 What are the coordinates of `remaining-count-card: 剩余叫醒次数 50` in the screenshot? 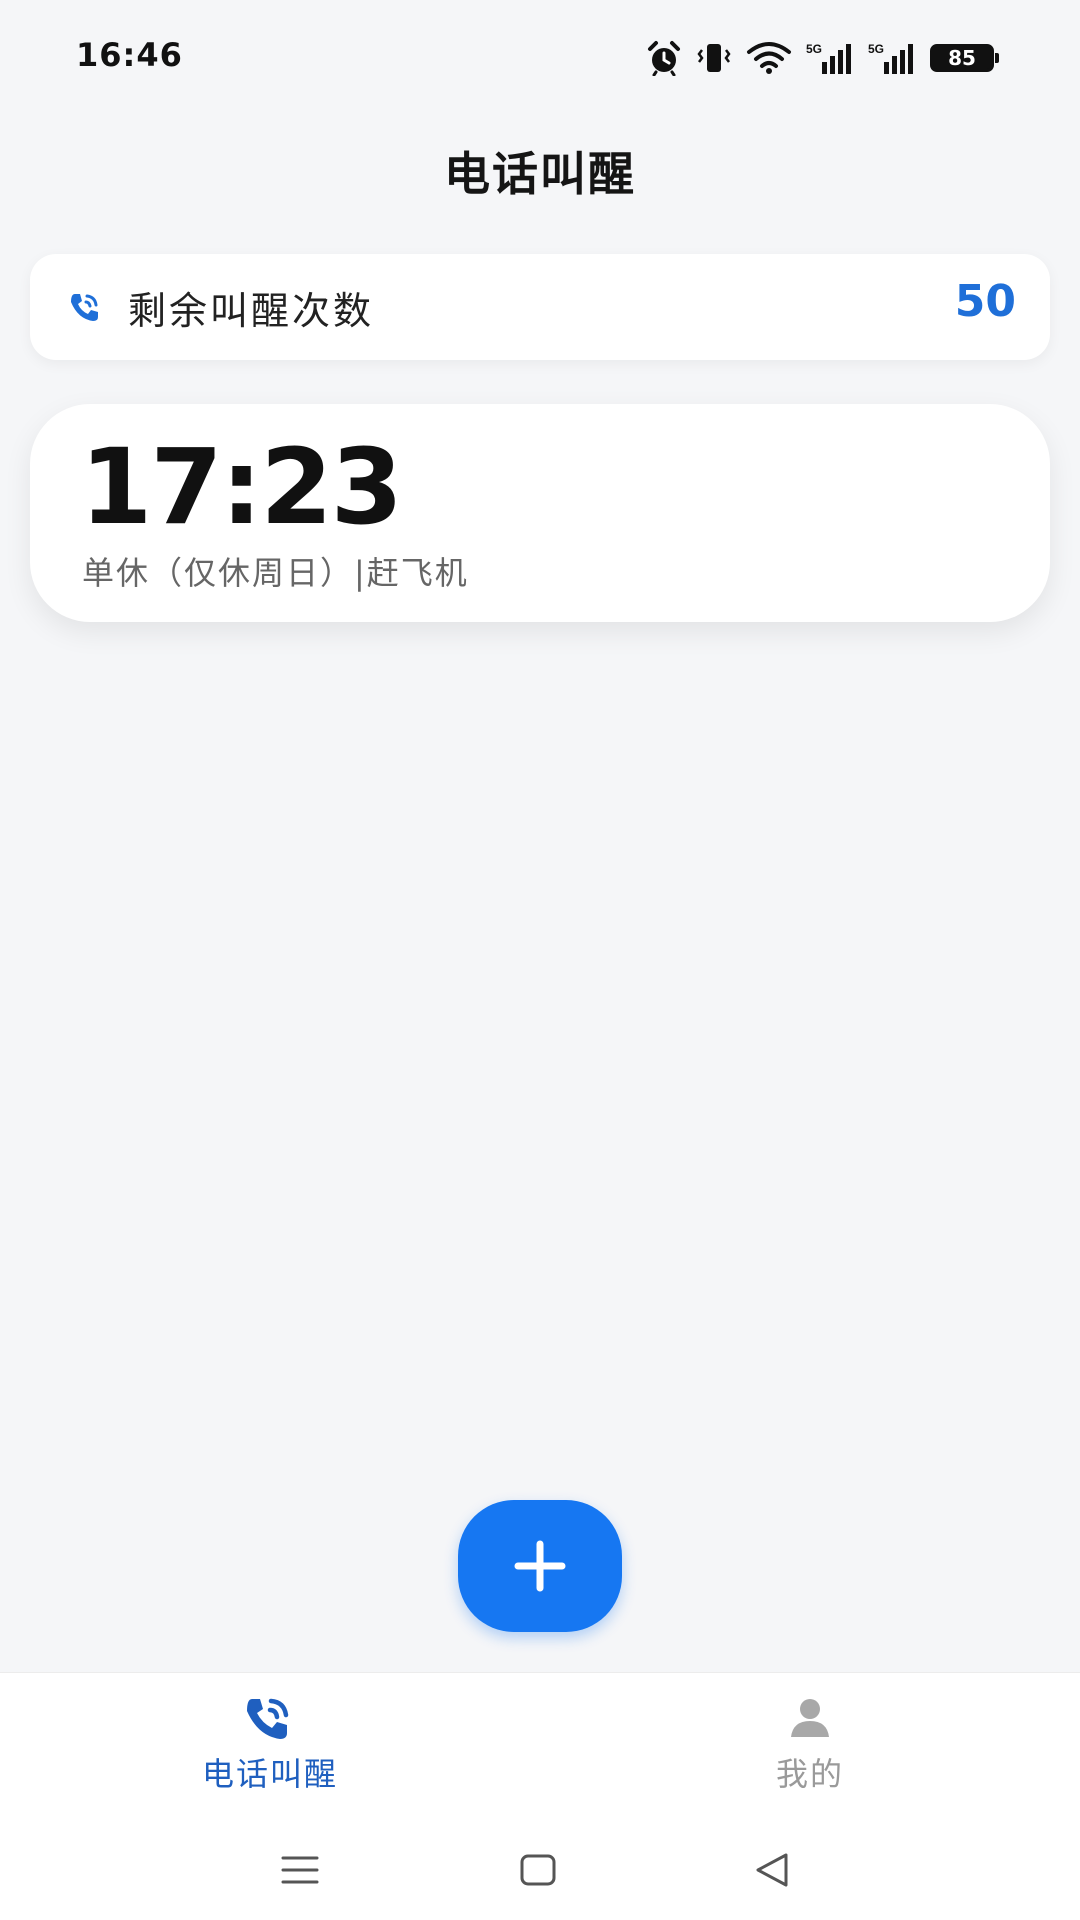 It's located at (540, 307).